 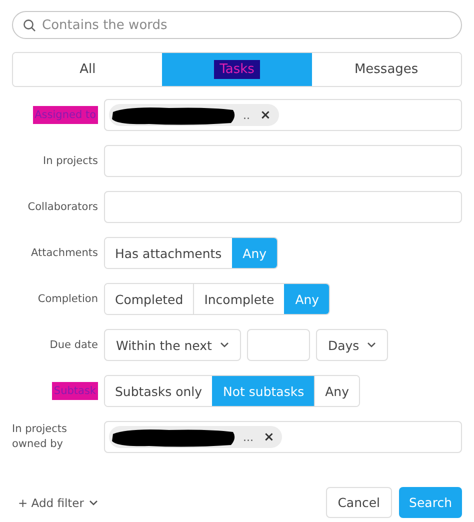 What do you see at coordinates (40, 436) in the screenshot?
I see `filter-label: In projects owned by` at bounding box center [40, 436].